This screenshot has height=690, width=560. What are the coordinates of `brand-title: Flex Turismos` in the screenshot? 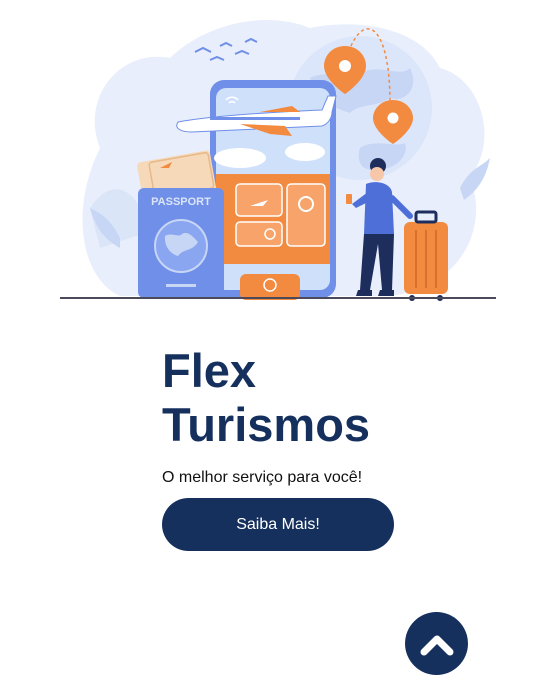 It's located at (292, 398).